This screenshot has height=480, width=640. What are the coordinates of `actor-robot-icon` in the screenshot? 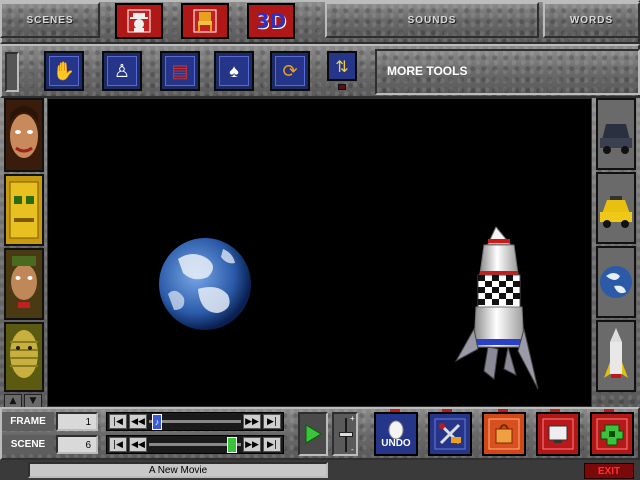 It's located at (24, 210).